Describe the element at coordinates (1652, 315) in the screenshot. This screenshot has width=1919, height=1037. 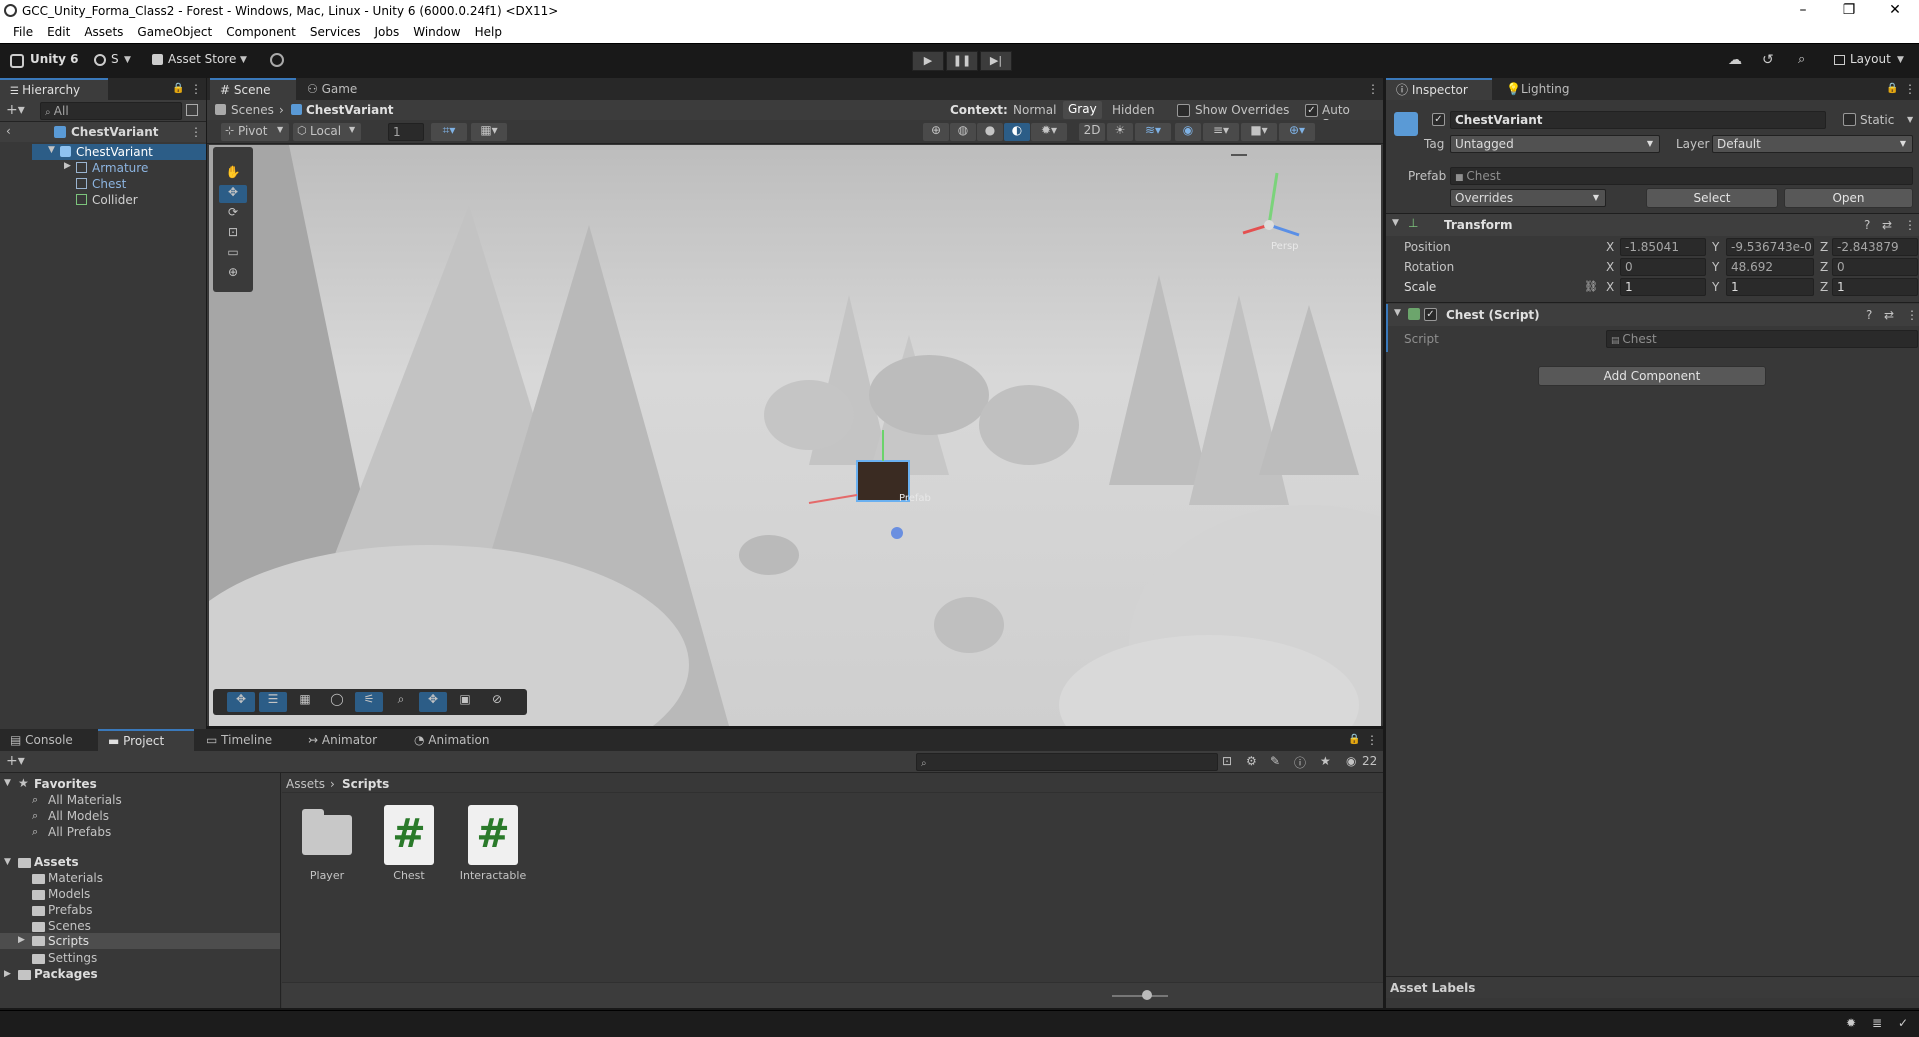
I see `script-component-header: ▼ ✓ Chest (Script) ? ⇄ ⋮` at that location.